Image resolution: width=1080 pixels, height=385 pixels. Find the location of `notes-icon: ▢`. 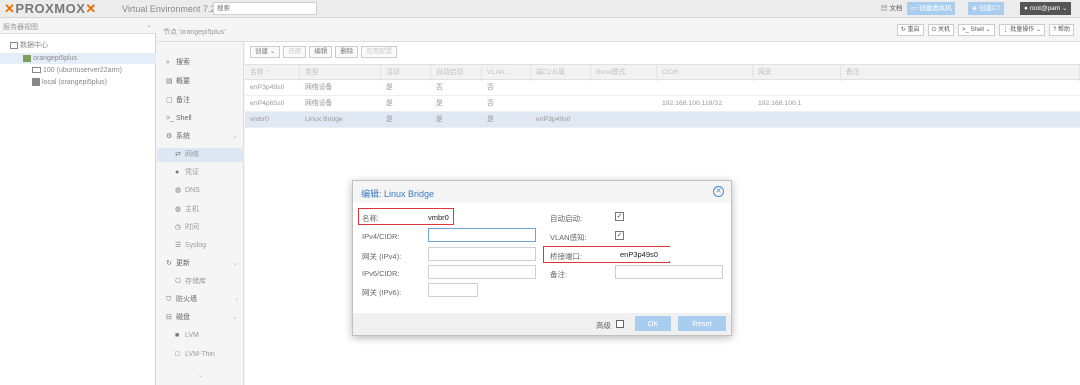

notes-icon: ▢ is located at coordinates (169, 100).